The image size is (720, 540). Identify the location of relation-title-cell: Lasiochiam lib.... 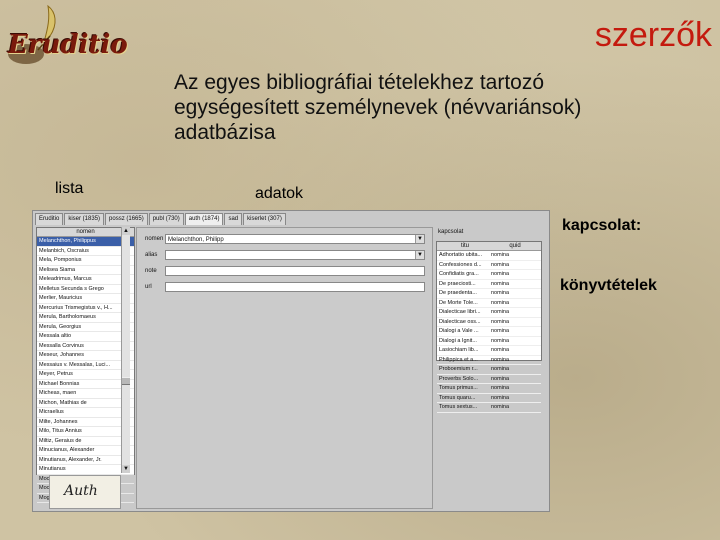
(459, 350).